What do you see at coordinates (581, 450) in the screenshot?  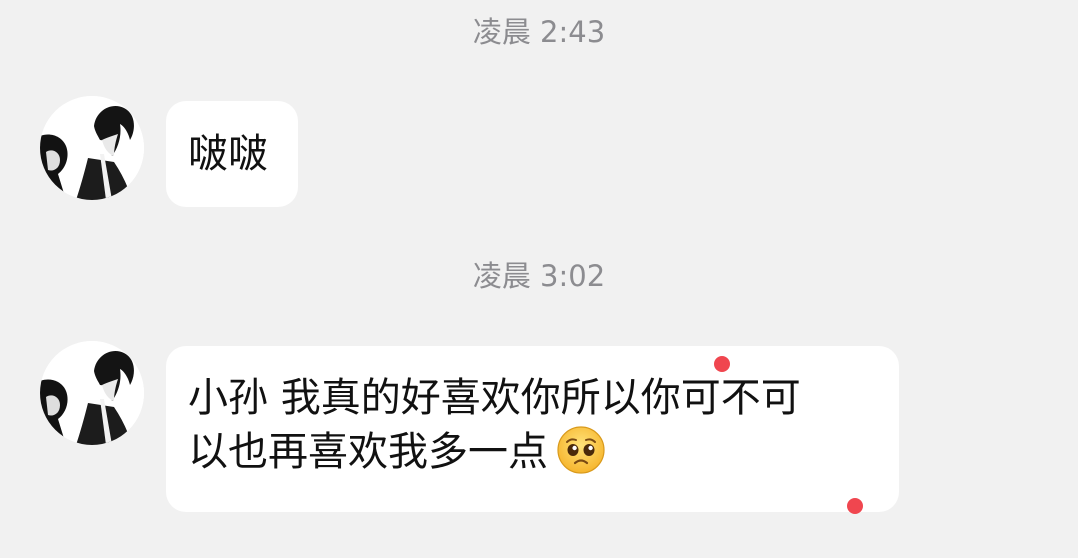 I see `pleading-face-icon` at bounding box center [581, 450].